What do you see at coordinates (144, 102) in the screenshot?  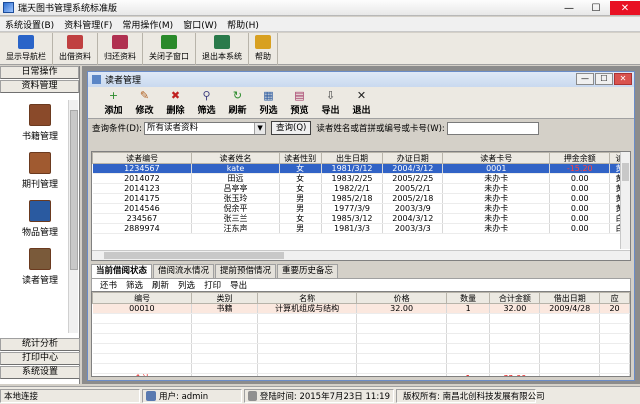 I see `edit-button: ✎ 修改` at bounding box center [144, 102].